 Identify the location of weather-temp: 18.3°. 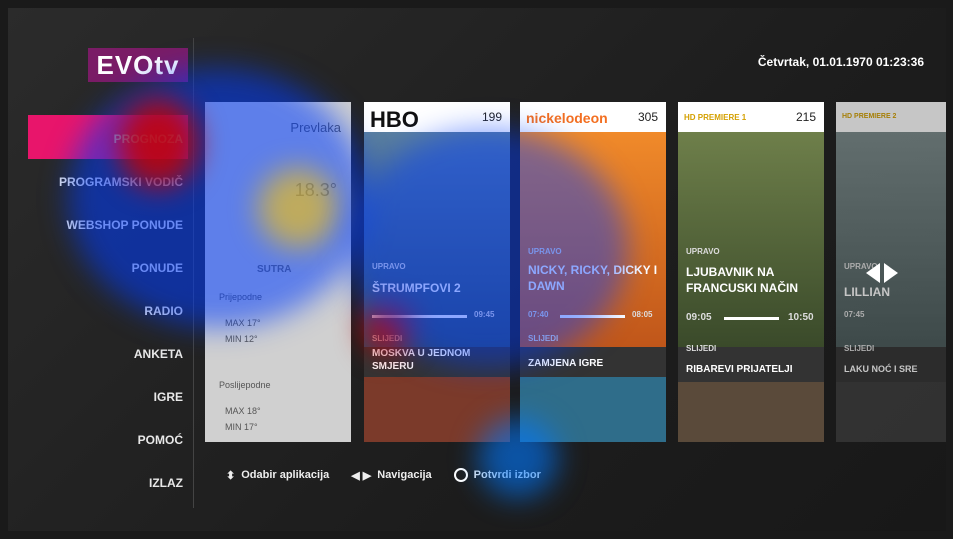
(315, 190).